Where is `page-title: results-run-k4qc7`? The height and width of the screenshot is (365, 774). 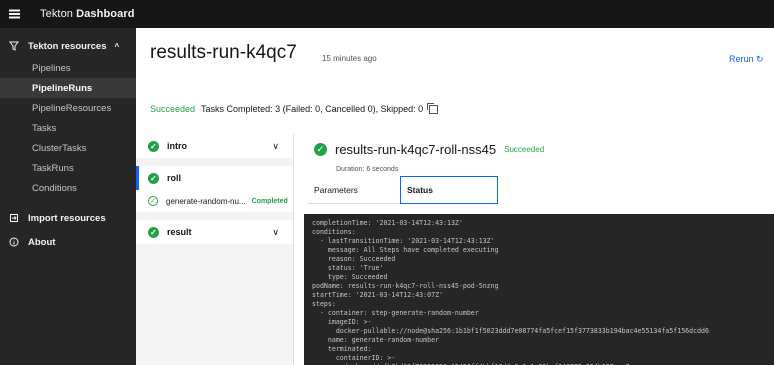
page-title: results-run-k4qc7 is located at coordinates (223, 52).